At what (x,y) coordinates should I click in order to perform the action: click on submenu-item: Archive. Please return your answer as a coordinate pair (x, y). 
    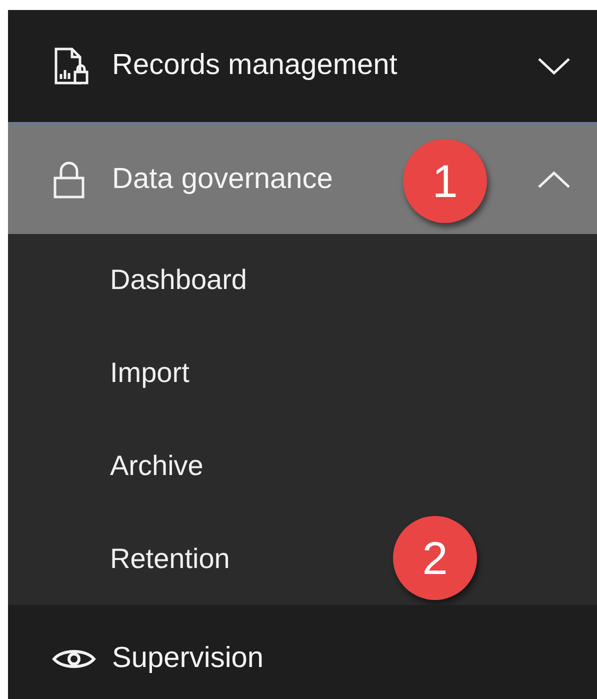
    Looking at the image, I should click on (157, 465).